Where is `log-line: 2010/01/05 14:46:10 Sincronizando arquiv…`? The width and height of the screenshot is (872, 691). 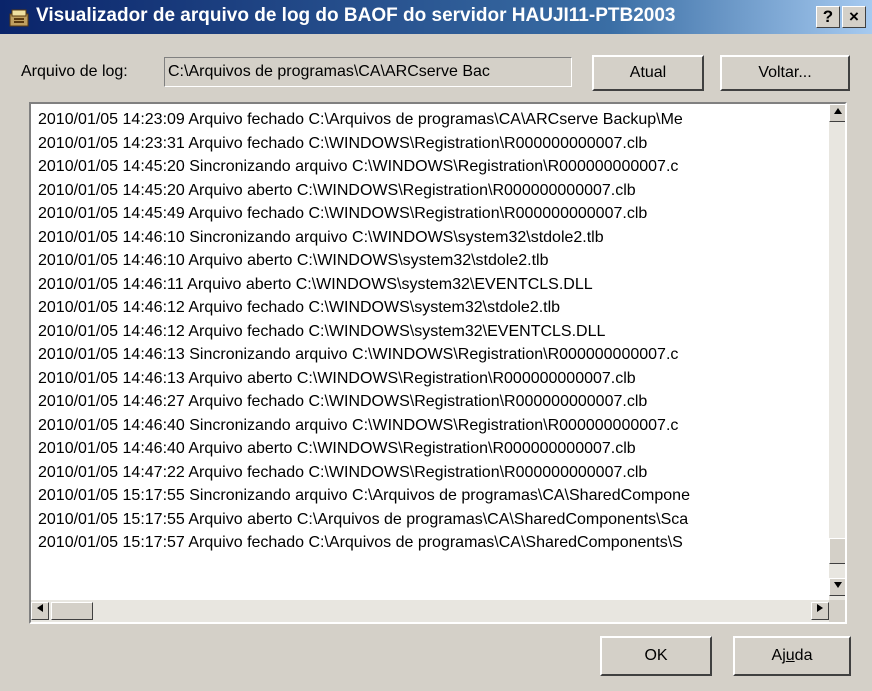 log-line: 2010/01/05 14:46:10 Sincronizando arquiv… is located at coordinates (321, 237).